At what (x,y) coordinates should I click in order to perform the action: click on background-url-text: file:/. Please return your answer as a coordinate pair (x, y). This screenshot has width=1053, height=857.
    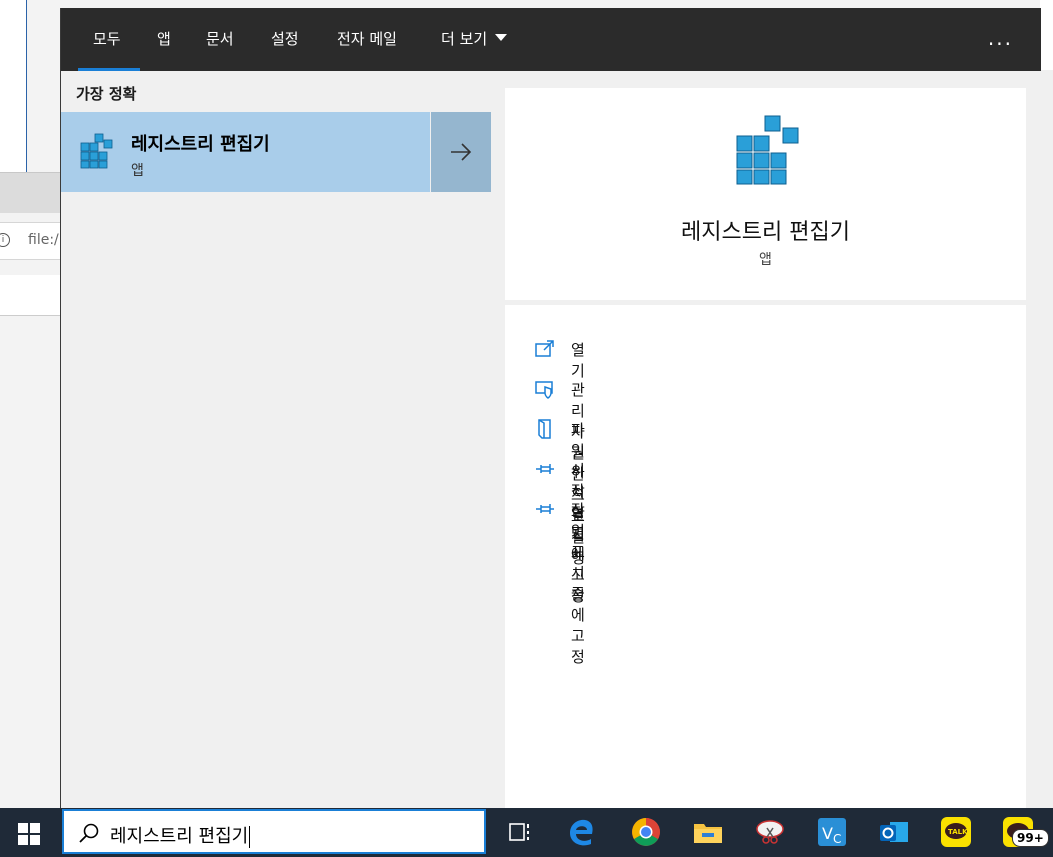
    Looking at the image, I should click on (43, 240).